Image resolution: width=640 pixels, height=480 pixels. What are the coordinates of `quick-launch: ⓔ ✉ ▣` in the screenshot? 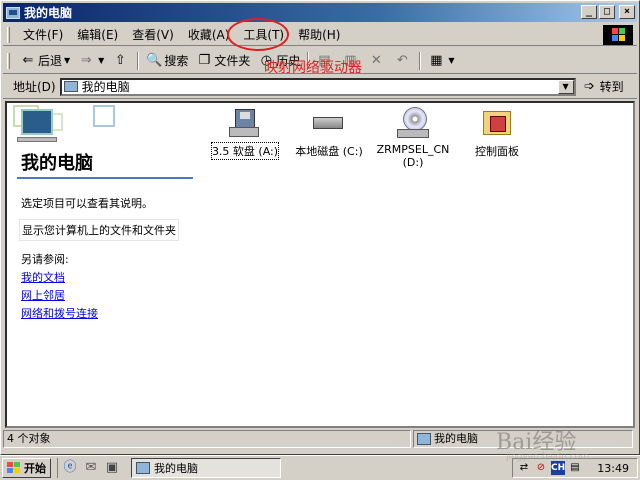 It's located at (91, 468).